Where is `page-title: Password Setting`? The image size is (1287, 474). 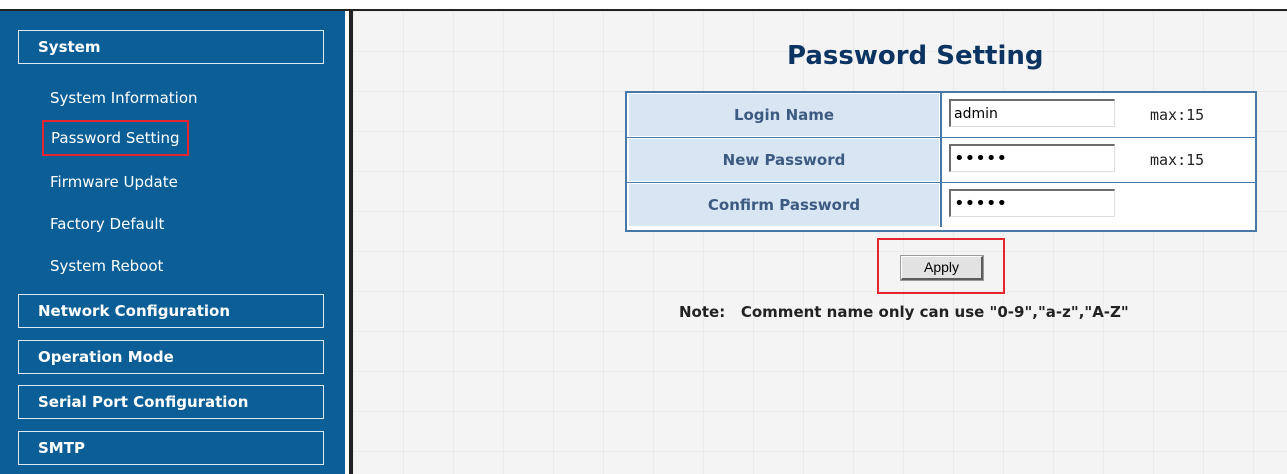
page-title: Password Setting is located at coordinates (915, 56).